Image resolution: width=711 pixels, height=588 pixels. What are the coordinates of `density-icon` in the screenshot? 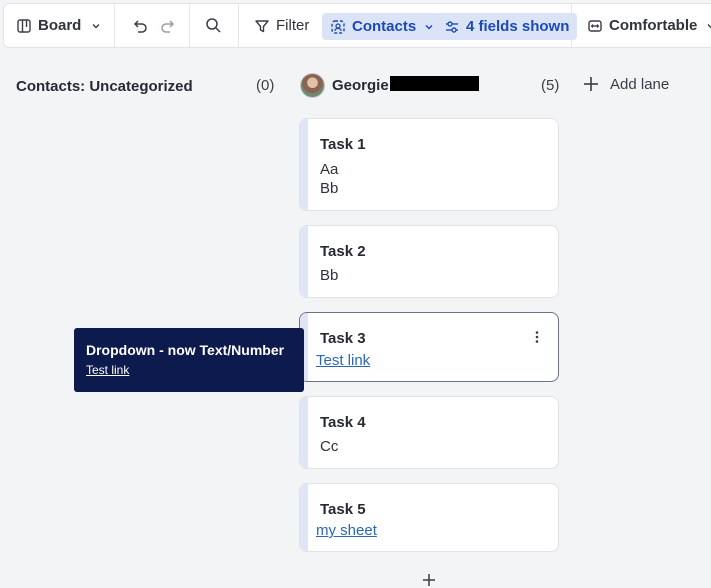 It's located at (595, 26).